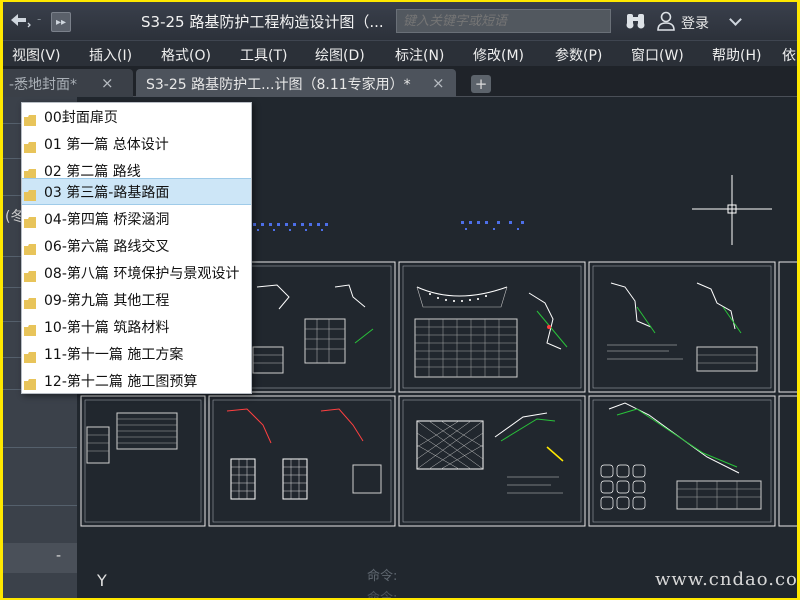  I want to click on menu-tools: 工具(T), so click(263, 55).